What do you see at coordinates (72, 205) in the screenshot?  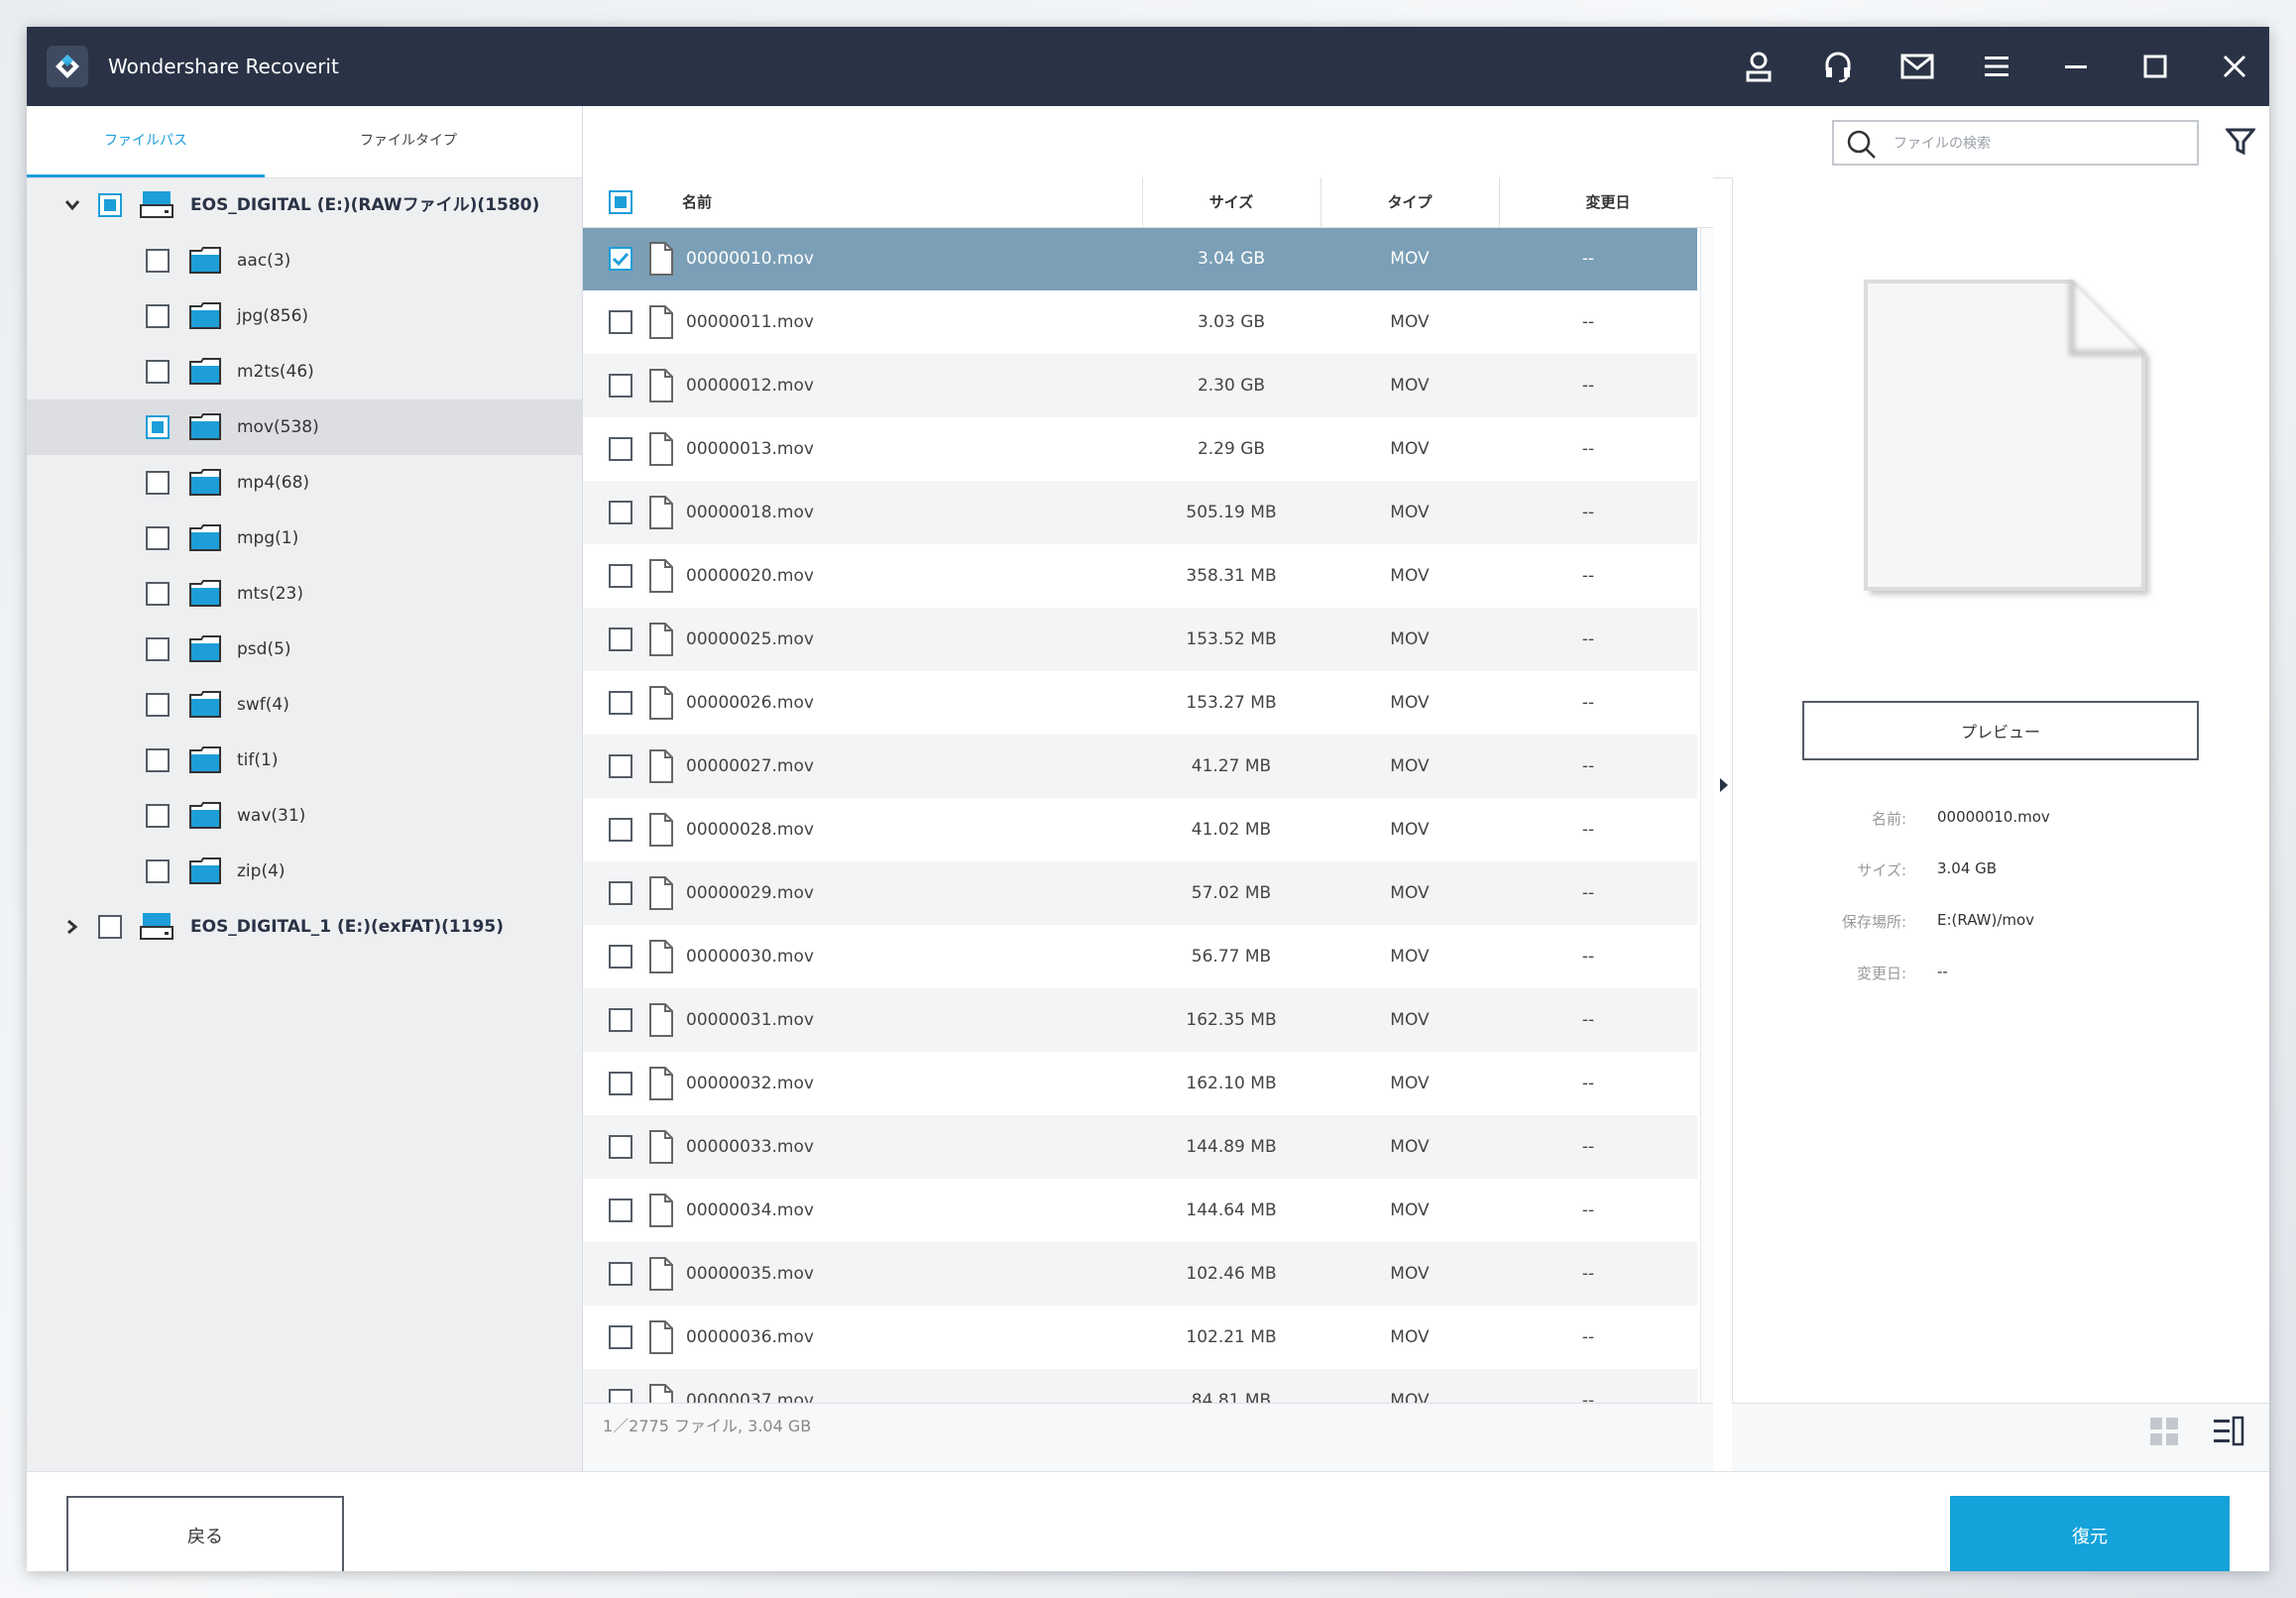 I see `chevron-down-icon` at bounding box center [72, 205].